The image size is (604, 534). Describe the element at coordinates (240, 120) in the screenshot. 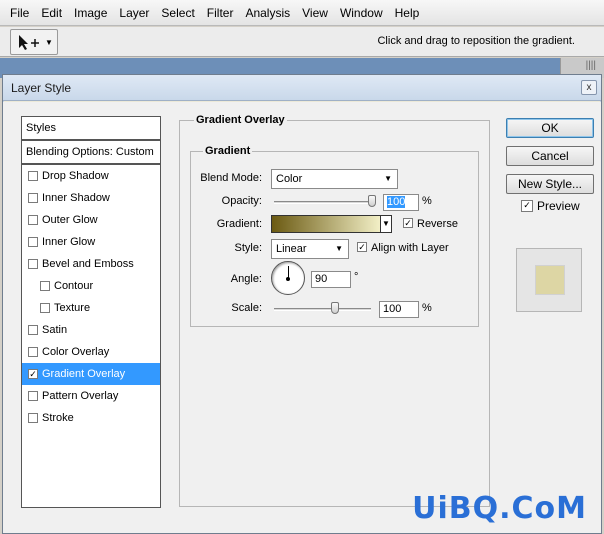

I see `section-title: Gradient Overlay` at that location.